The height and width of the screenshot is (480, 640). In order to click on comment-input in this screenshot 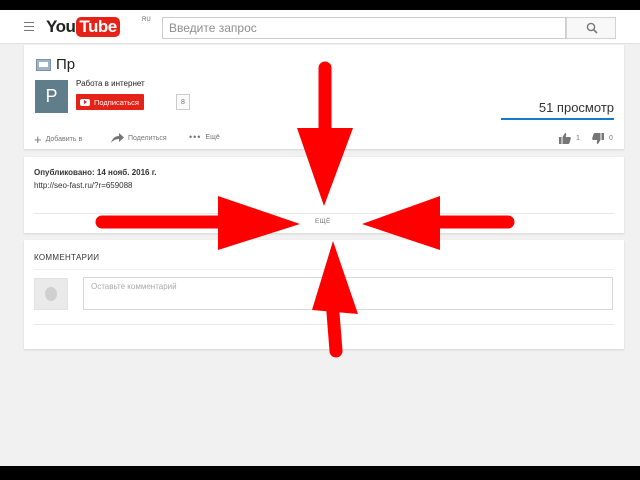, I will do `click(348, 293)`.